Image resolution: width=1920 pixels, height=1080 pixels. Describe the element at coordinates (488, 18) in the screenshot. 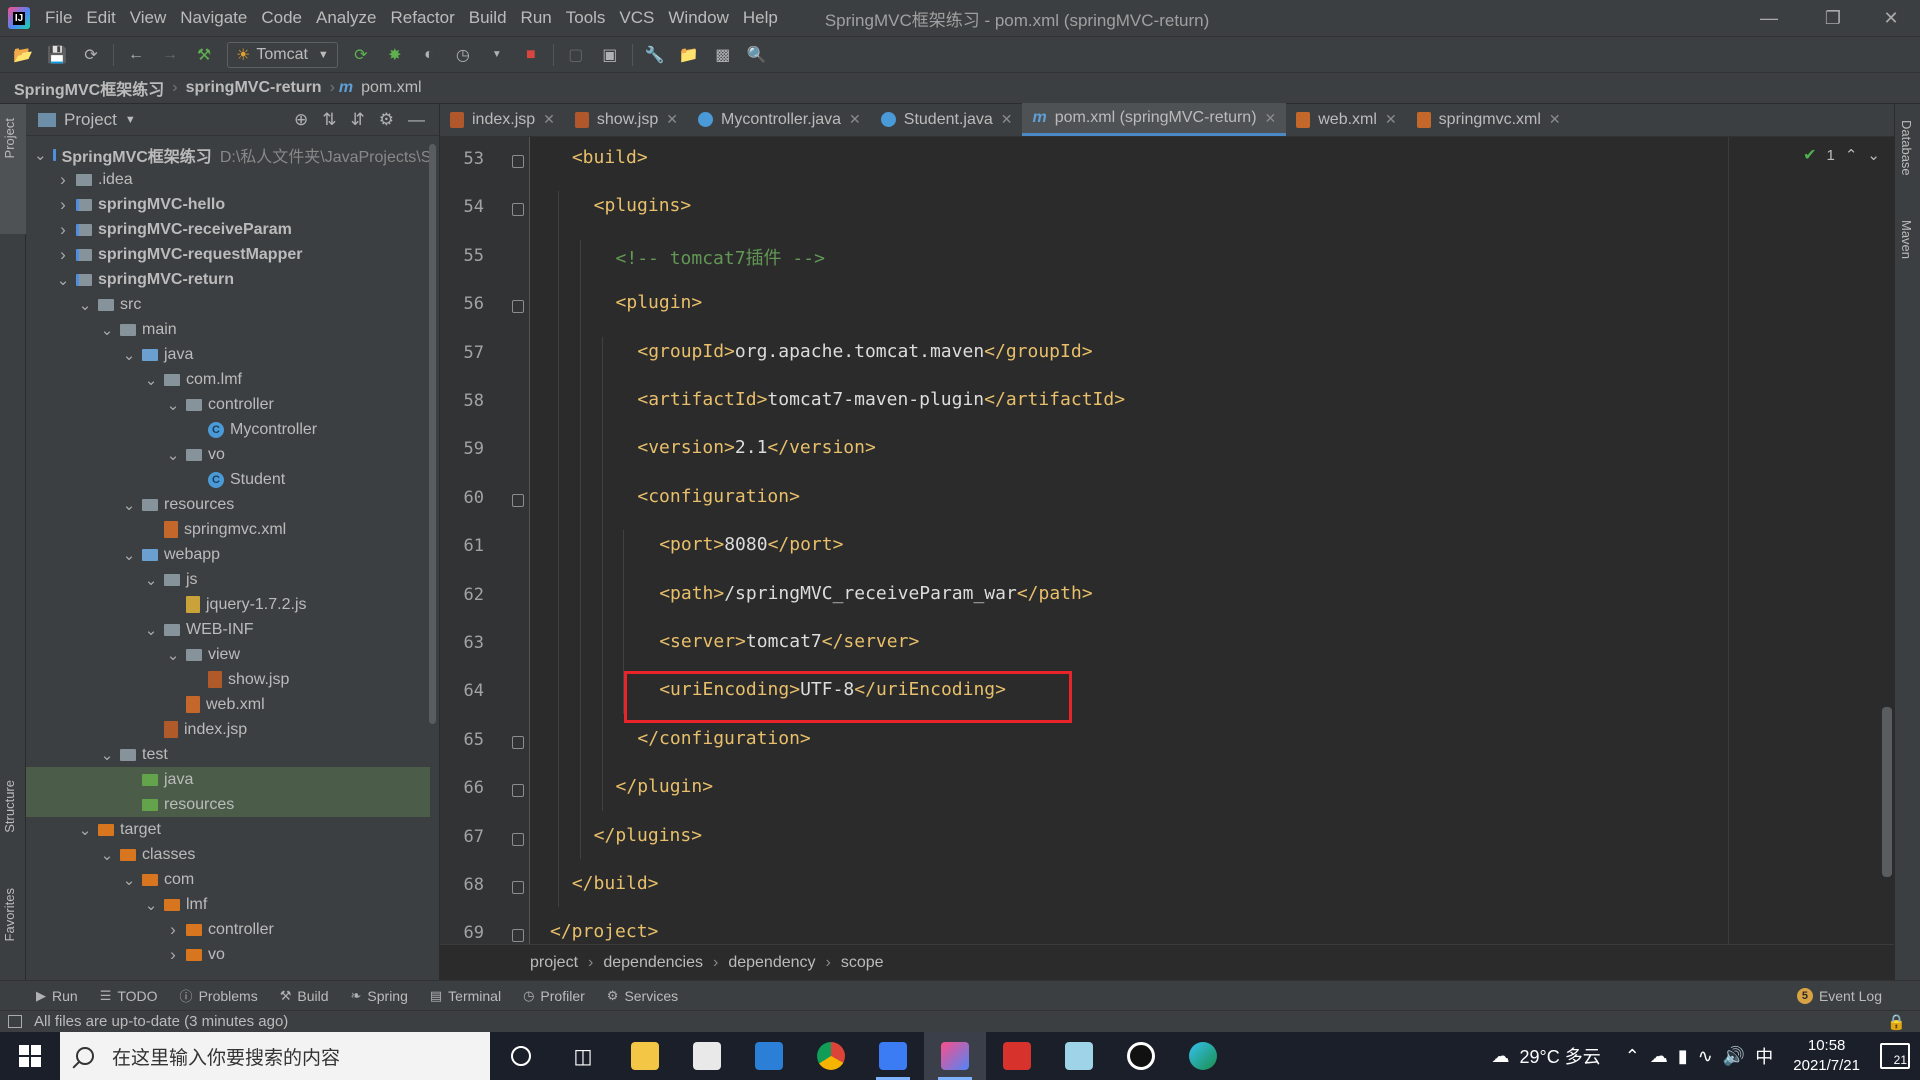

I see `menu-build: Build` at that location.